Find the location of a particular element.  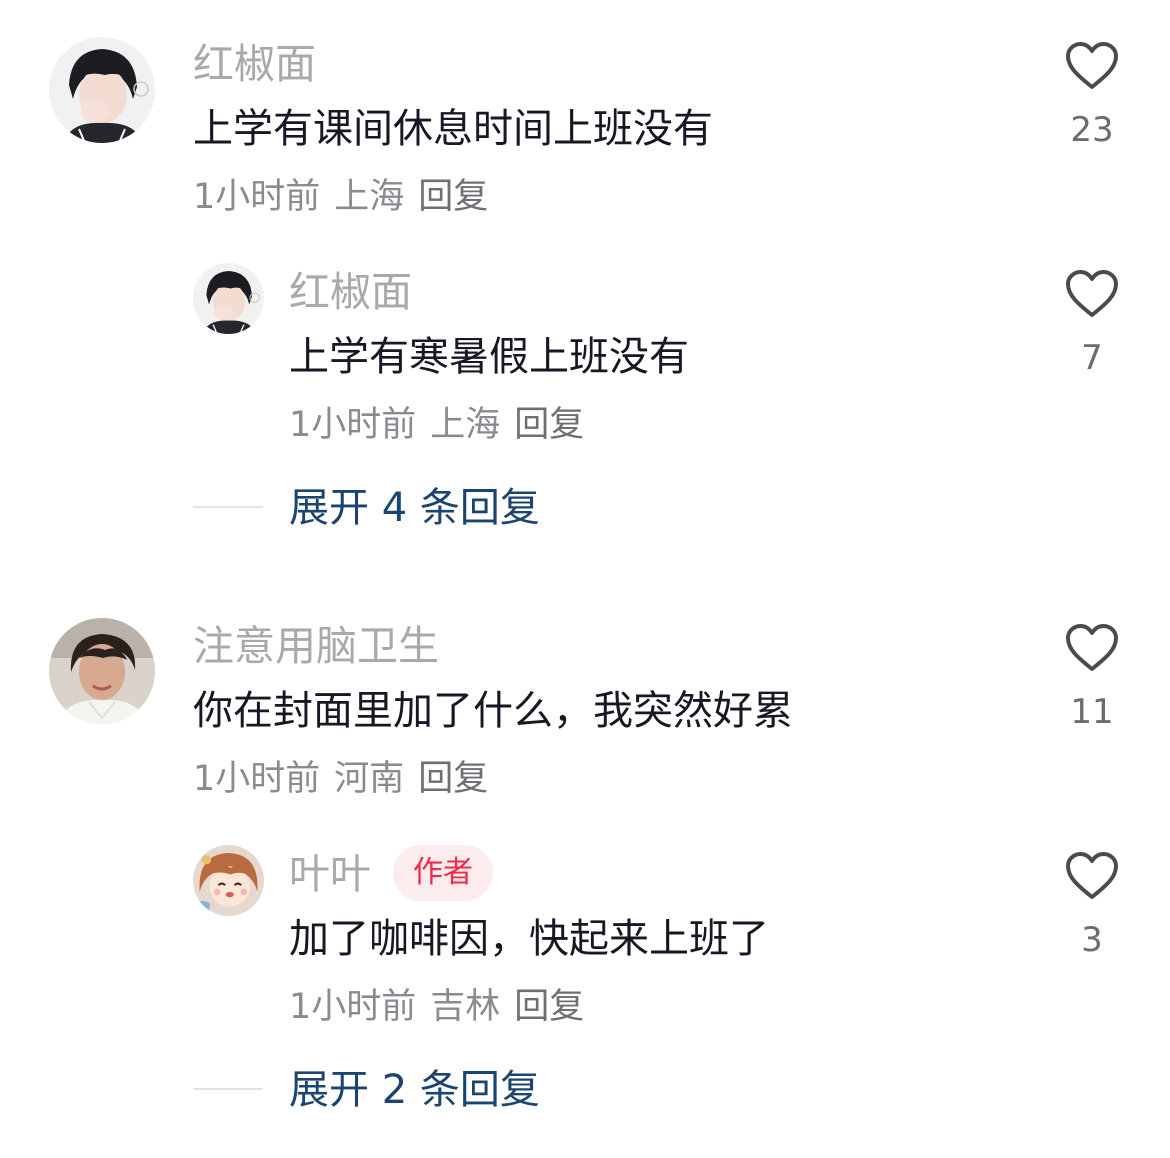

like-count: 11 is located at coordinates (1092, 712).